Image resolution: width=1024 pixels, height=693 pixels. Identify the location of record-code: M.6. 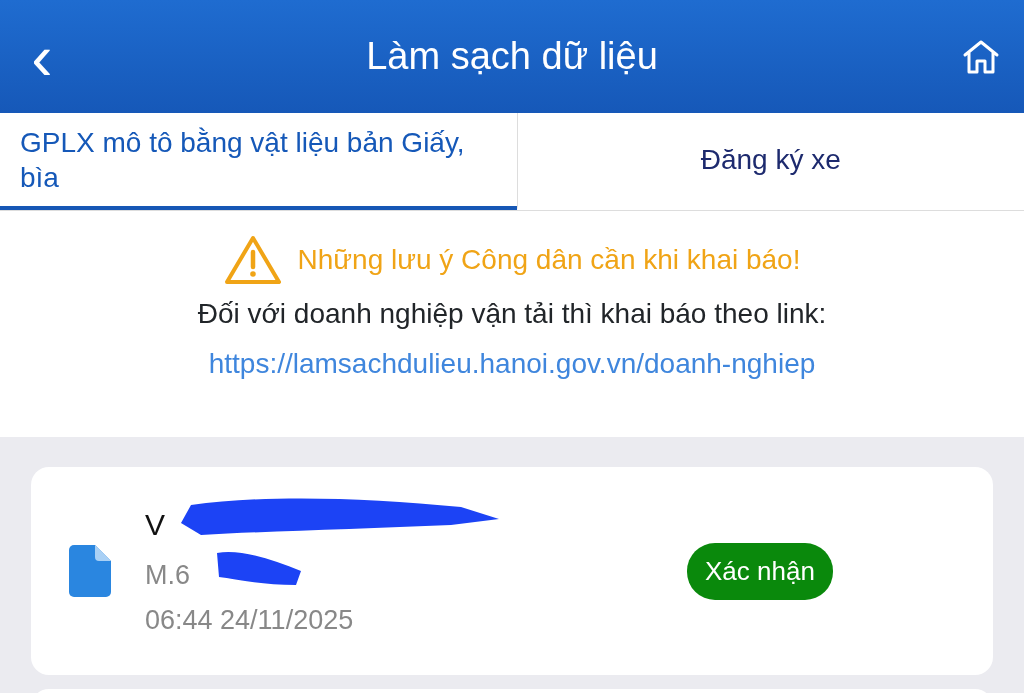
(168, 575).